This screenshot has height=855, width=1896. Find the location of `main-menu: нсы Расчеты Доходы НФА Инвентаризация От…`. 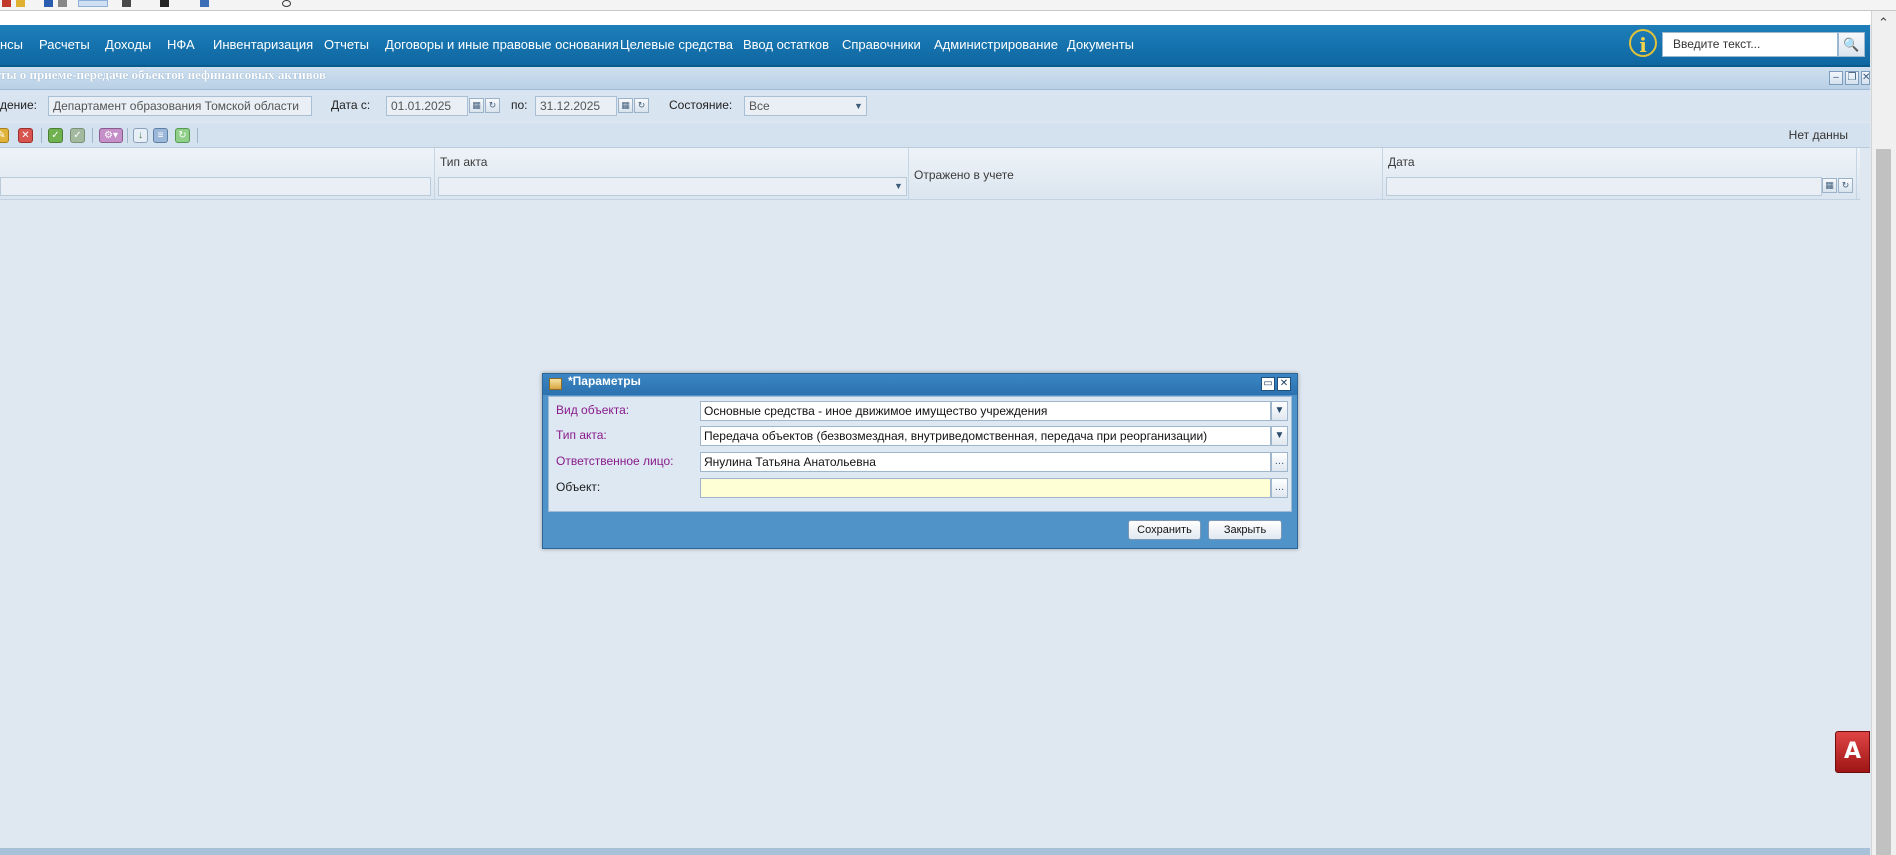

main-menu: нсы Расчеты Доходы НФА Инвентаризация От… is located at coordinates (935, 46).